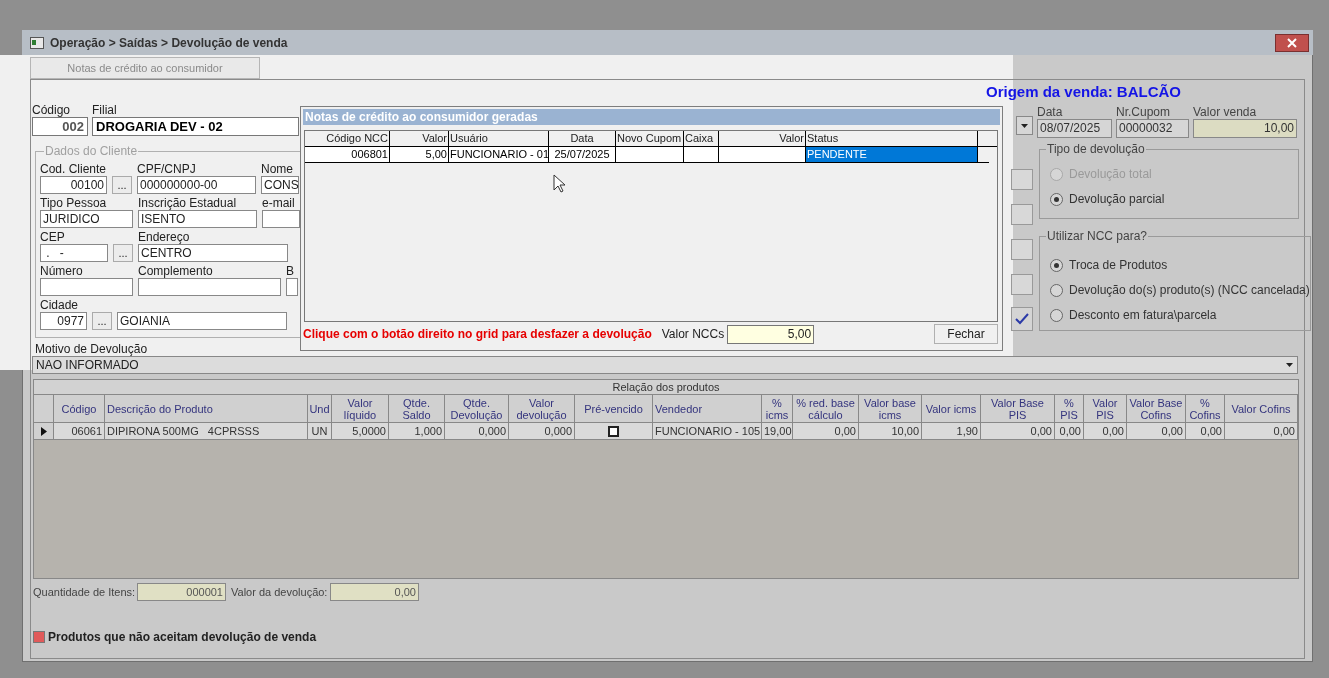  What do you see at coordinates (182, 637) in the screenshot?
I see `legend-label: Produtos que não aceitam devolução de venda` at bounding box center [182, 637].